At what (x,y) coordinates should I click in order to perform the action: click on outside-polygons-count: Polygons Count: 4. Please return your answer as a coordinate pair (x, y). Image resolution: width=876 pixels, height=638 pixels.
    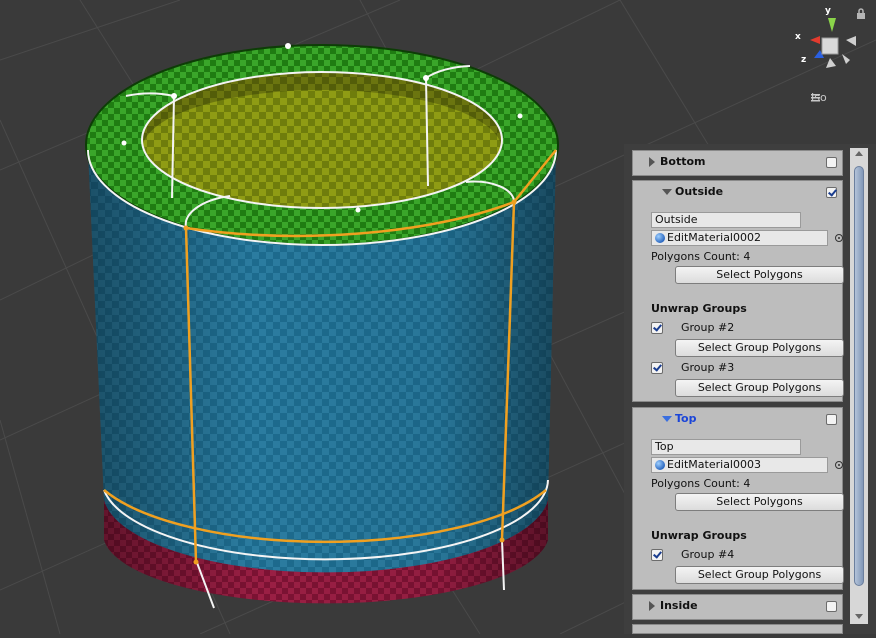
    Looking at the image, I should click on (701, 256).